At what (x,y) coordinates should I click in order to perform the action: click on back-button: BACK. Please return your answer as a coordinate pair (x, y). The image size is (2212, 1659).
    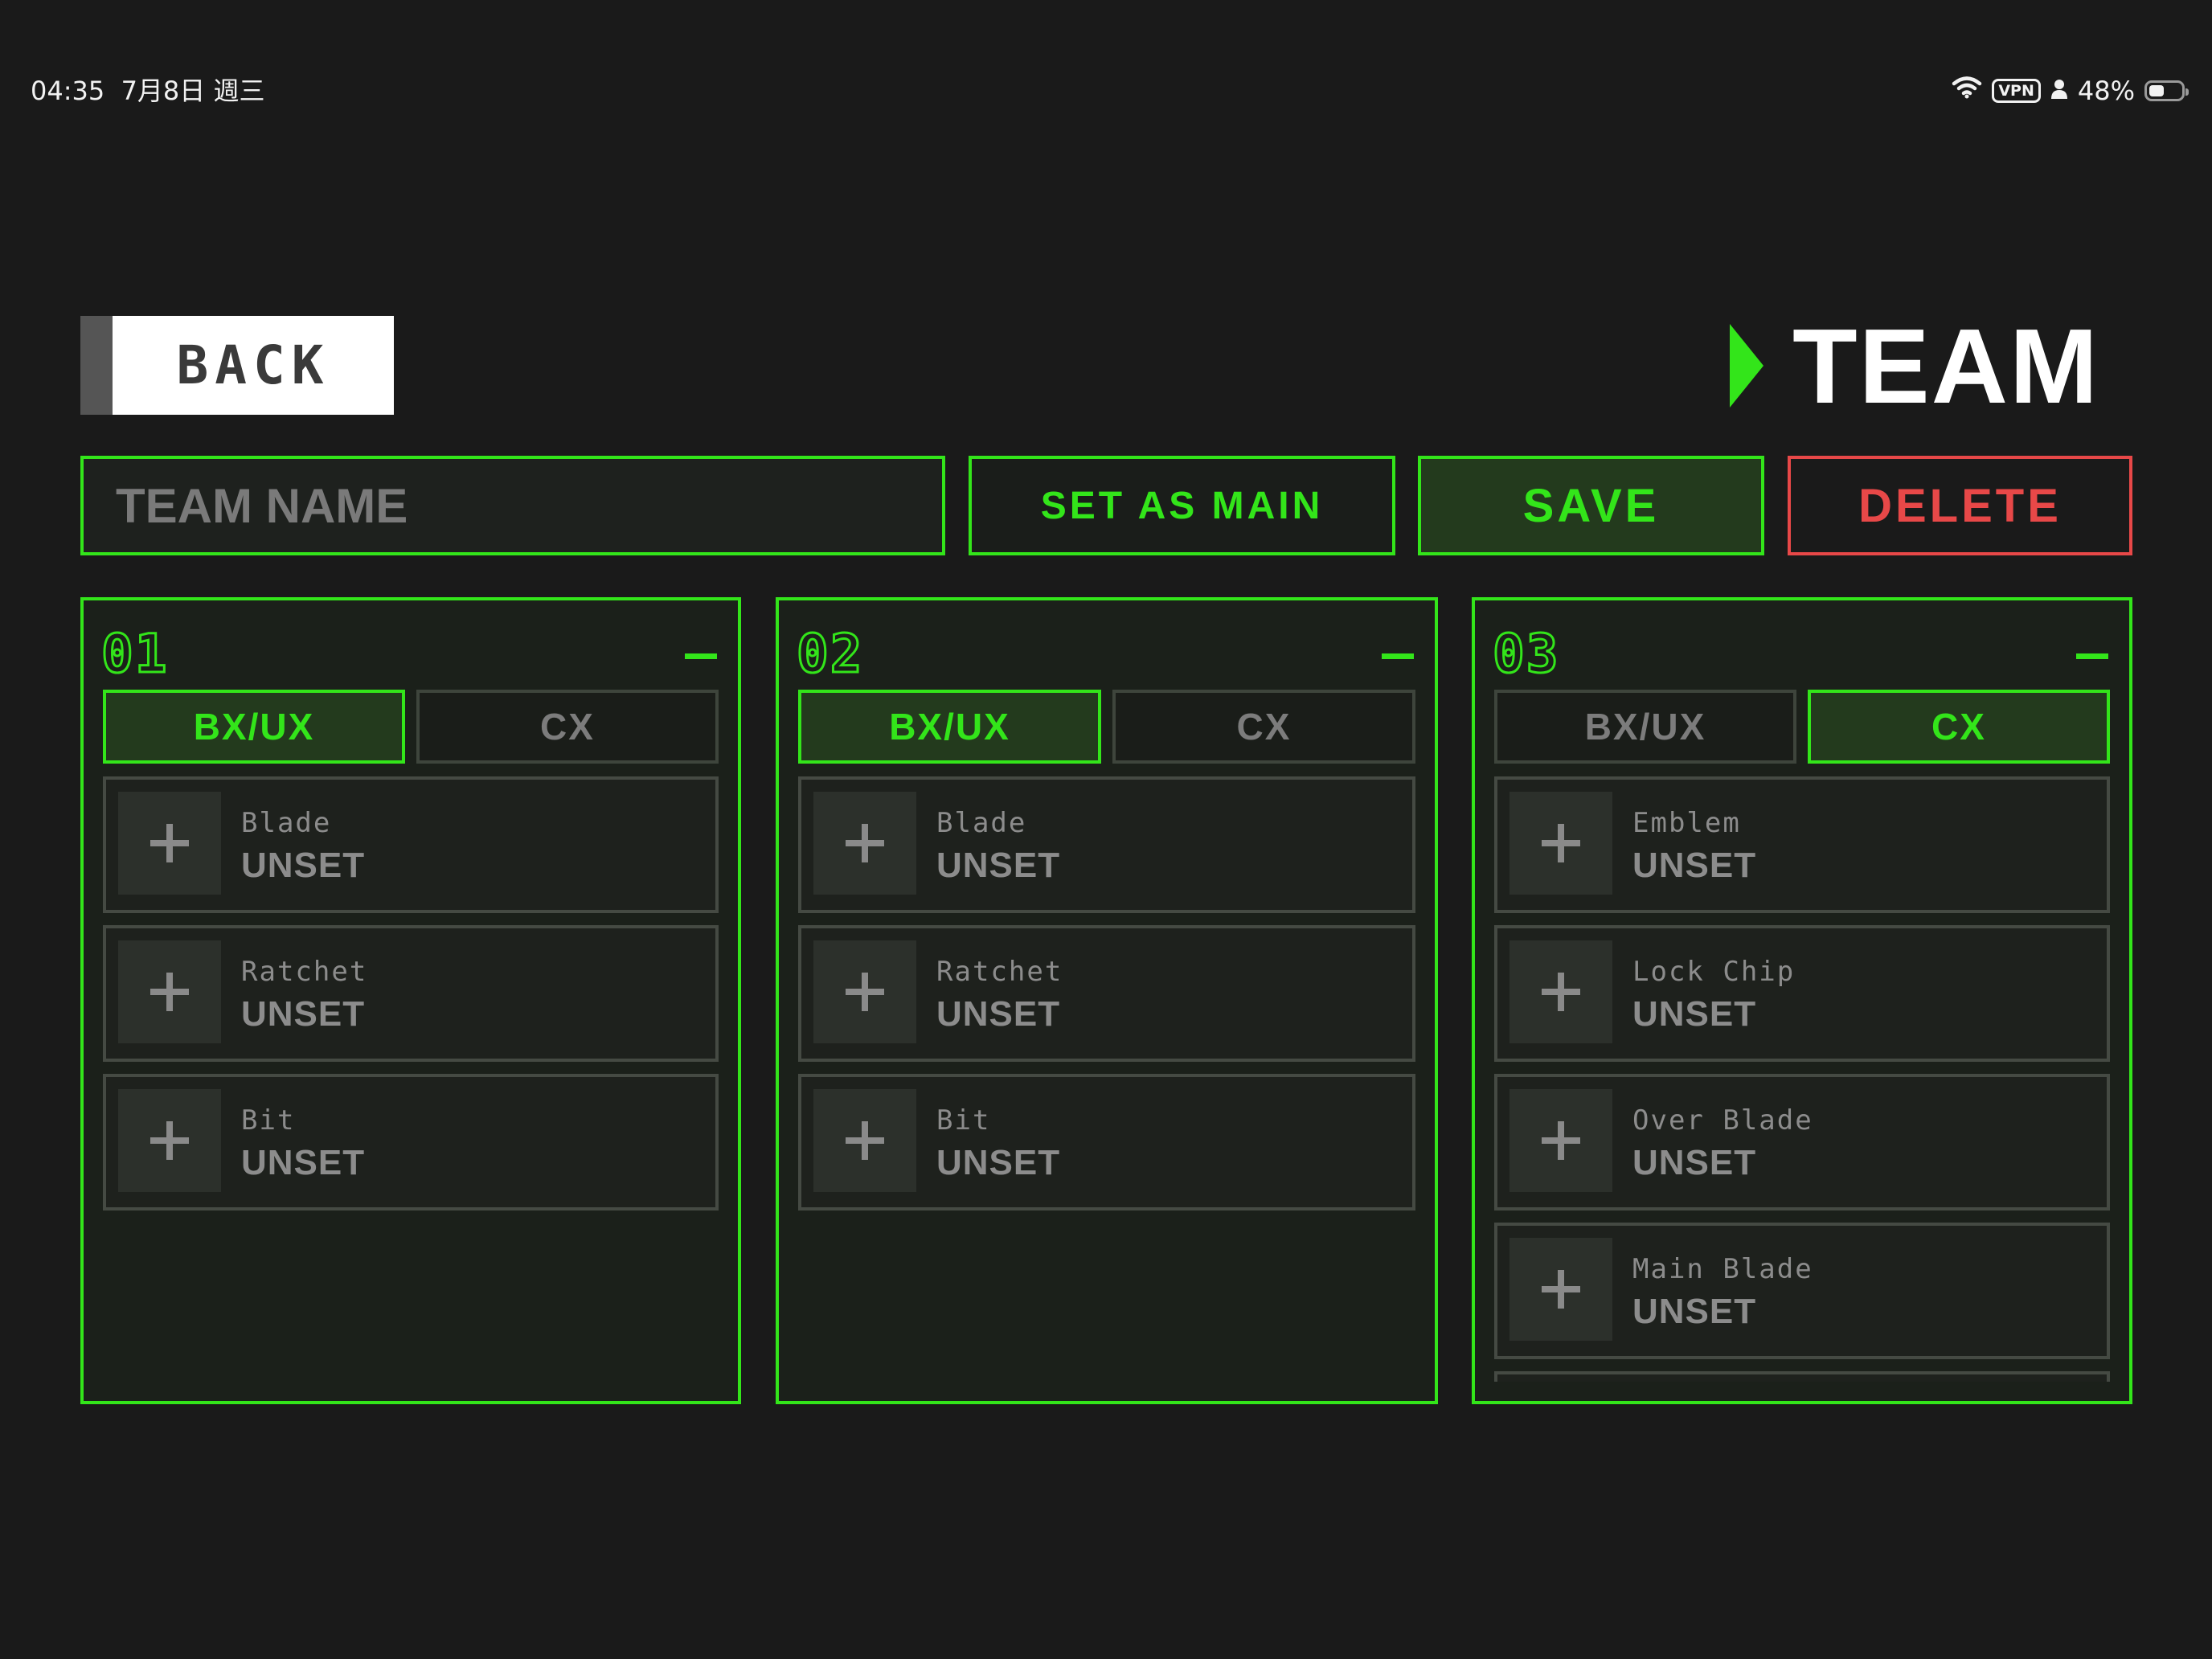
    Looking at the image, I should click on (237, 365).